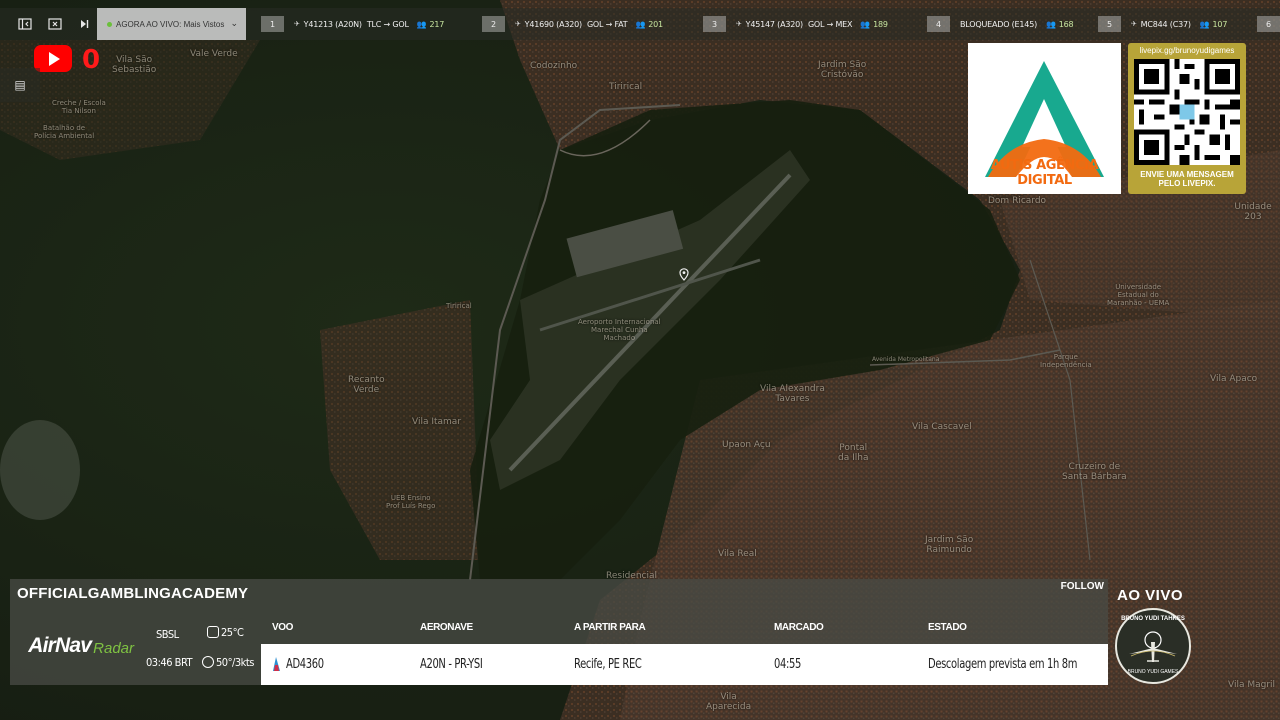 Image resolution: width=1280 pixels, height=720 pixels. Describe the element at coordinates (737, 554) in the screenshot. I see `map-label: Vila Real` at that location.